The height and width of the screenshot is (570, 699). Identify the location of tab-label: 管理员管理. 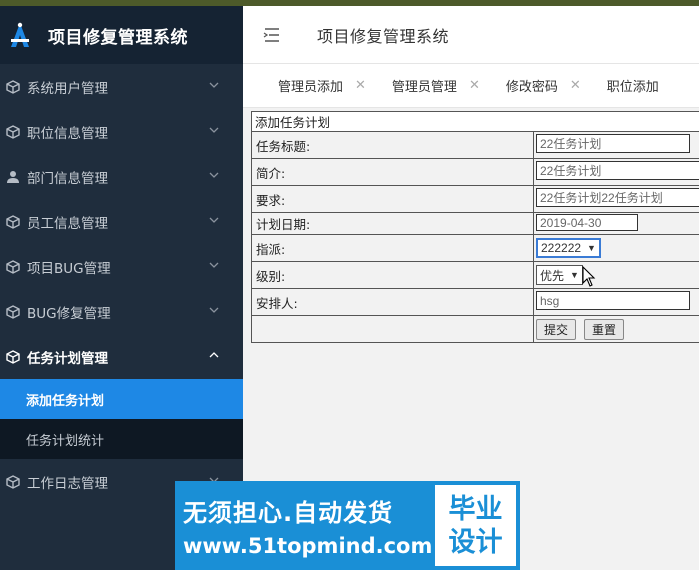
(424, 87).